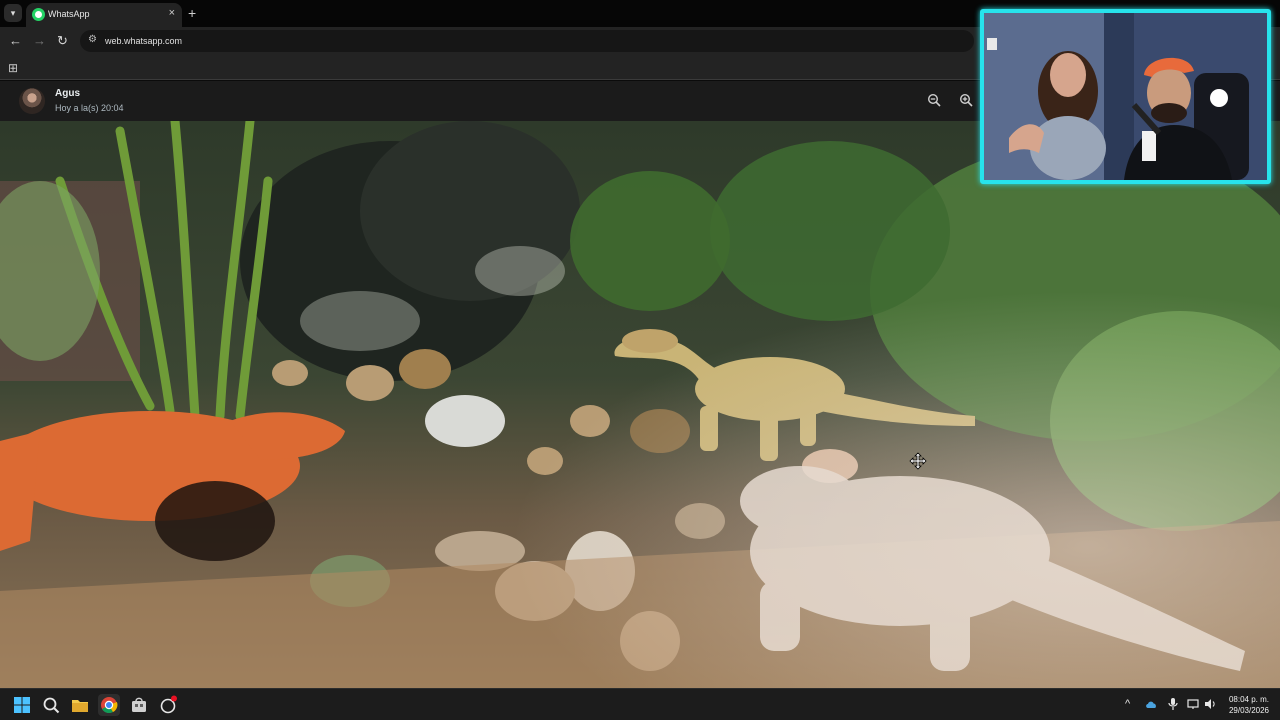  Describe the element at coordinates (1210, 704) in the screenshot. I see `volume-icon` at that location.